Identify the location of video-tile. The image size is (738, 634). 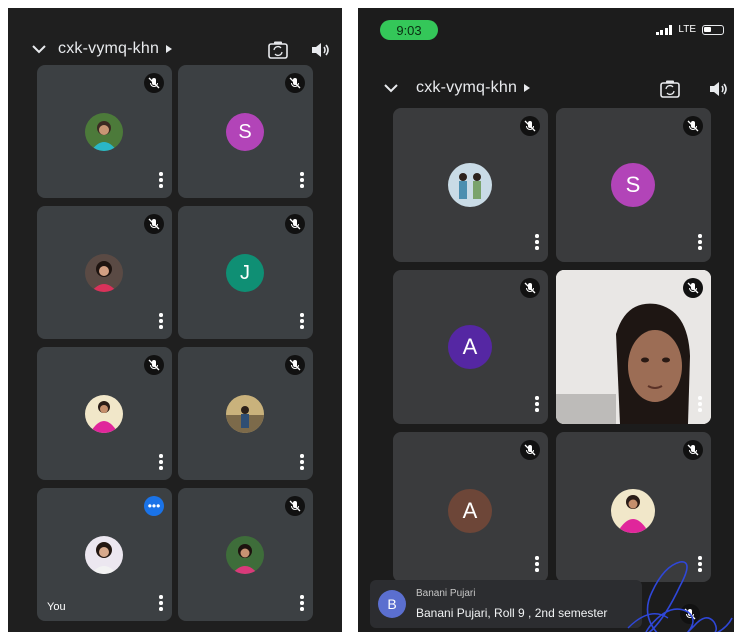
(633, 347).